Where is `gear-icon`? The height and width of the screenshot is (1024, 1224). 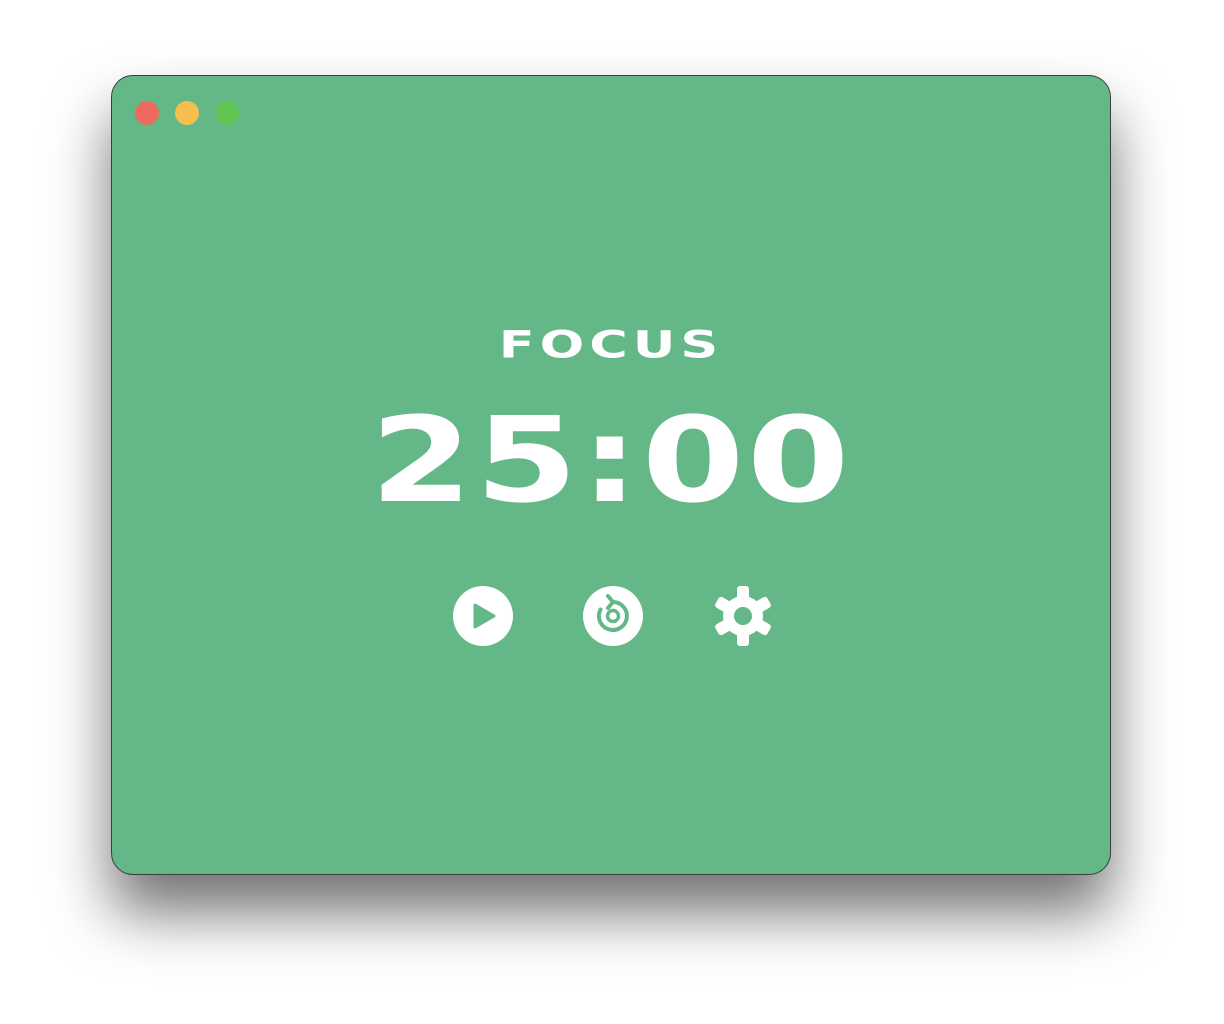
gear-icon is located at coordinates (743, 616).